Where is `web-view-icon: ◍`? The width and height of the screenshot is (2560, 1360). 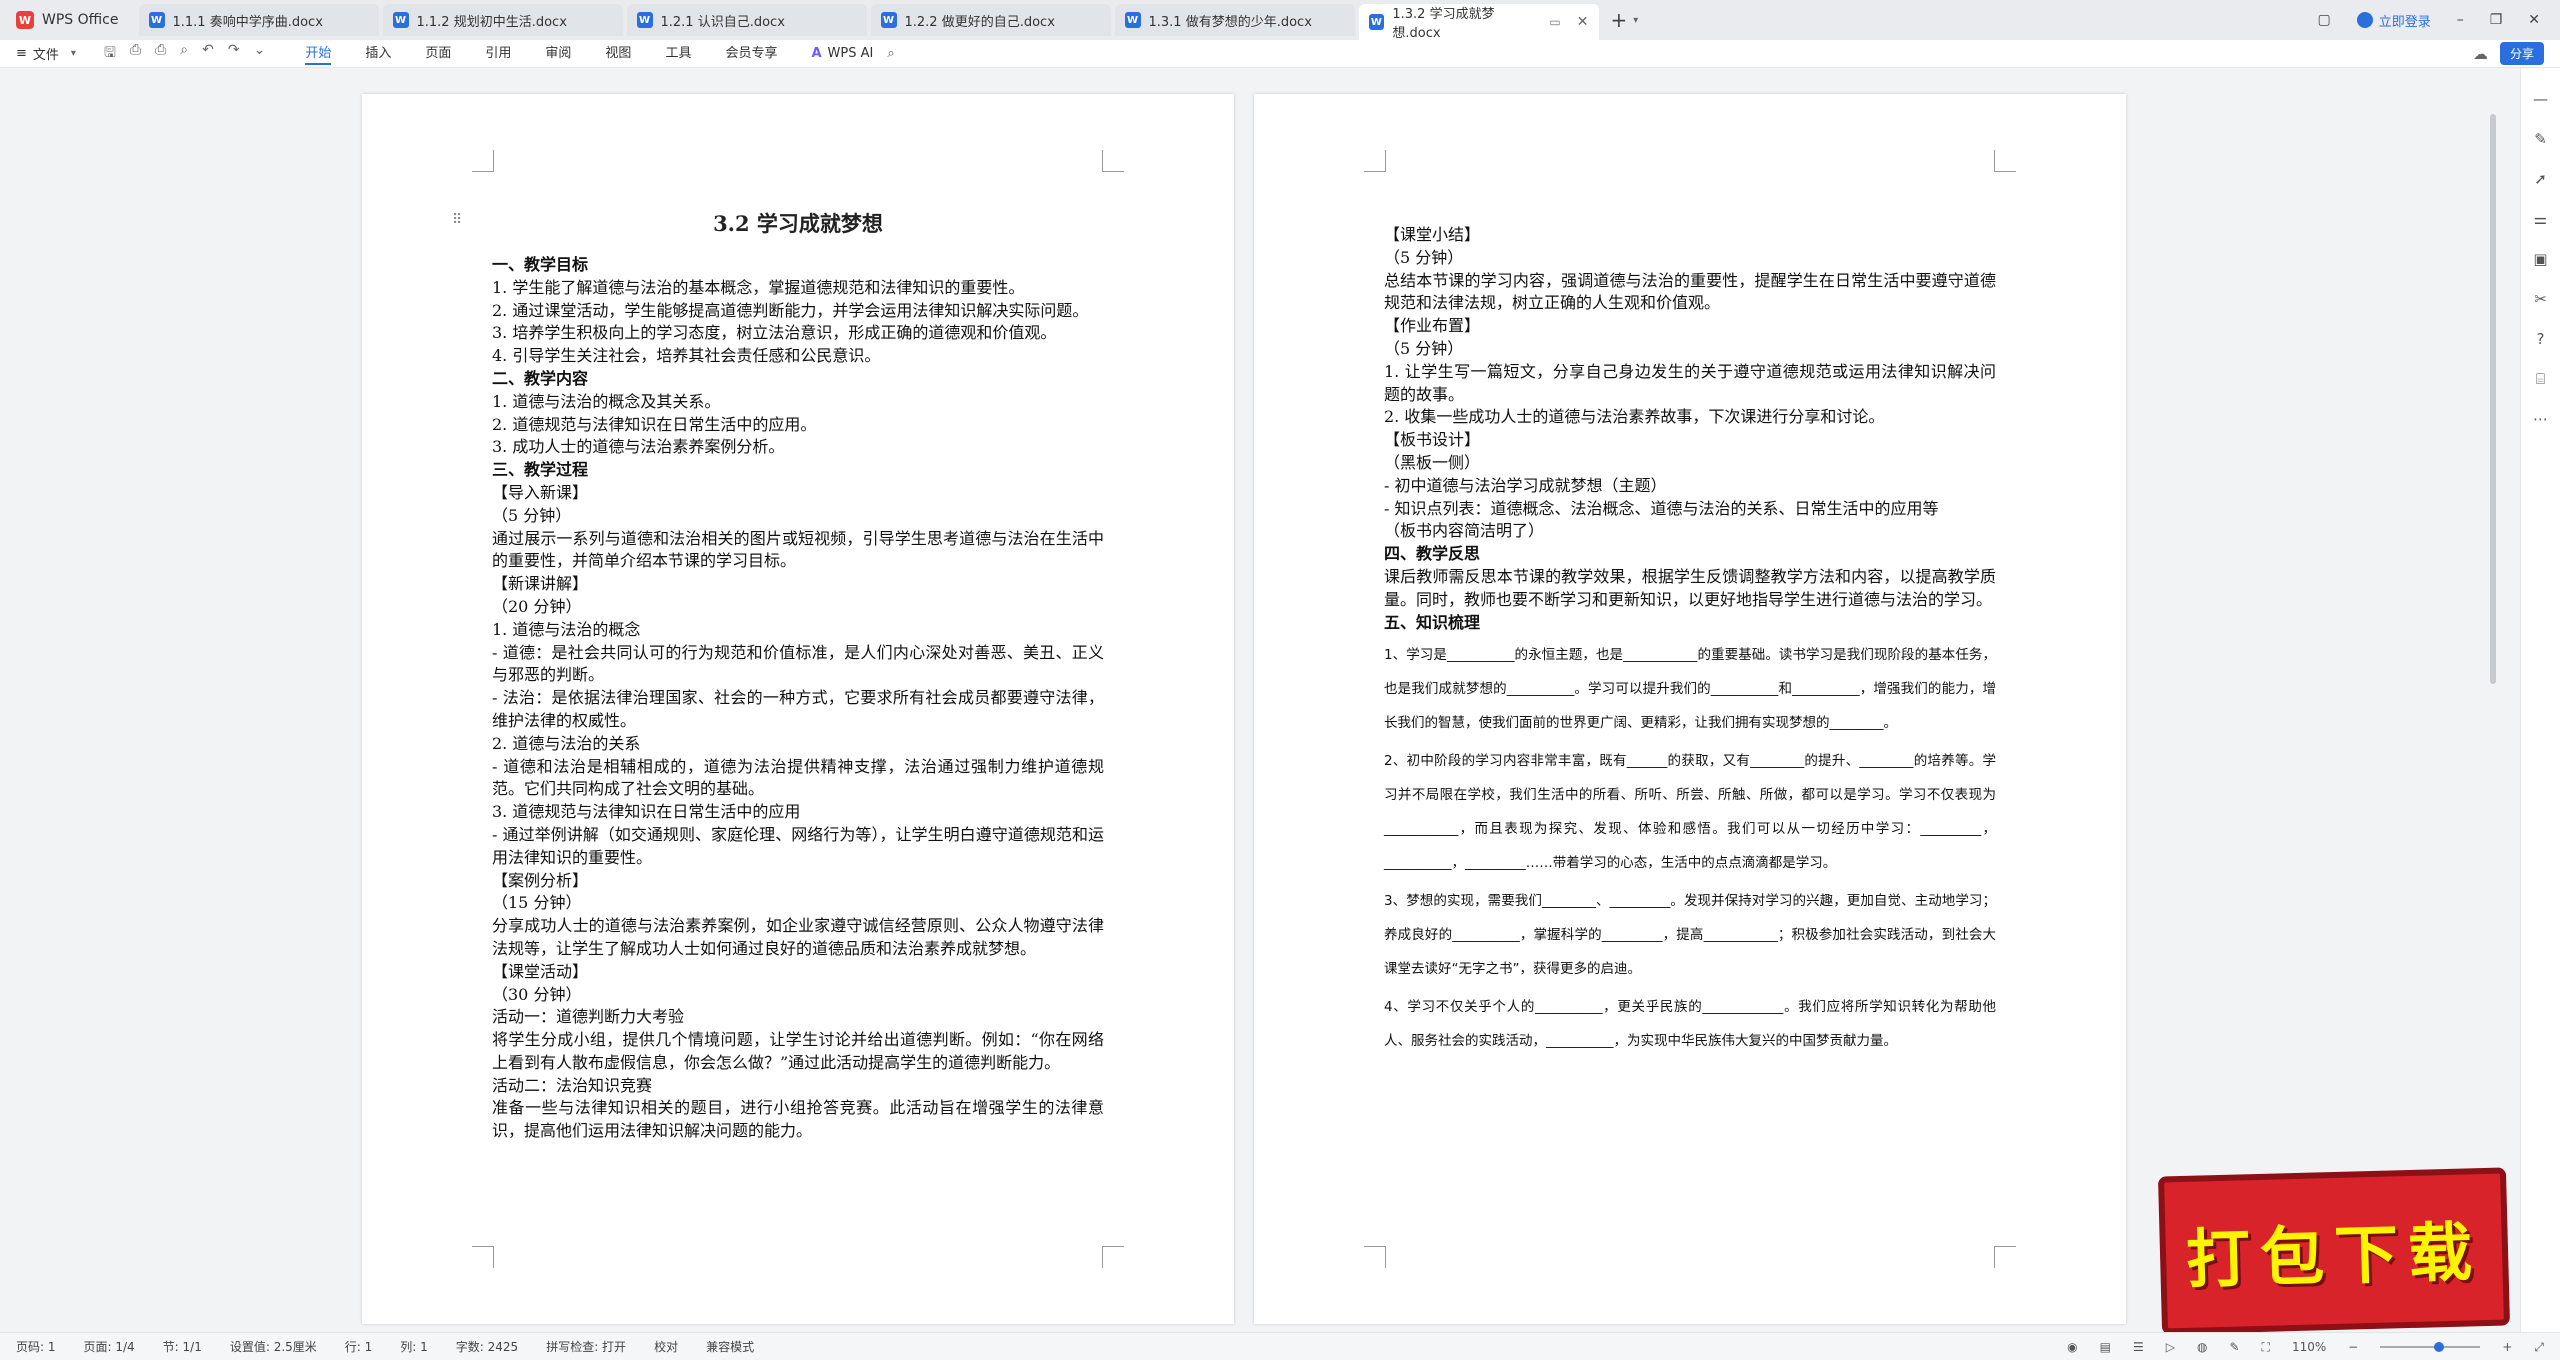 web-view-icon: ◍ is located at coordinates (2202, 1347).